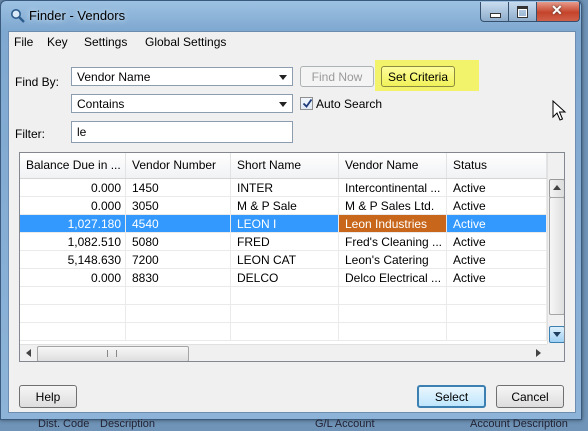 This screenshot has width=588, height=431. Describe the element at coordinates (393, 206) in the screenshot. I see `cell-vendor-name: M & P Sales Ltd.` at that location.